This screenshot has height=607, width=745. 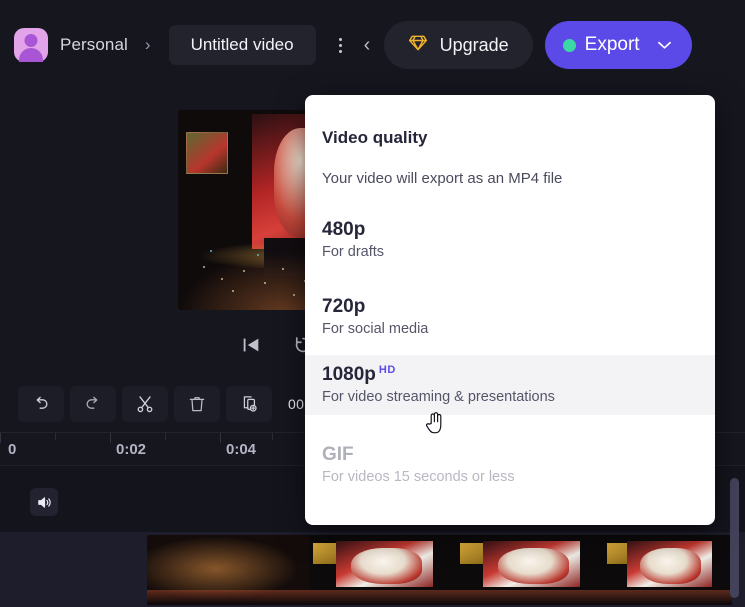 I want to click on export-label: Export, so click(x=612, y=44).